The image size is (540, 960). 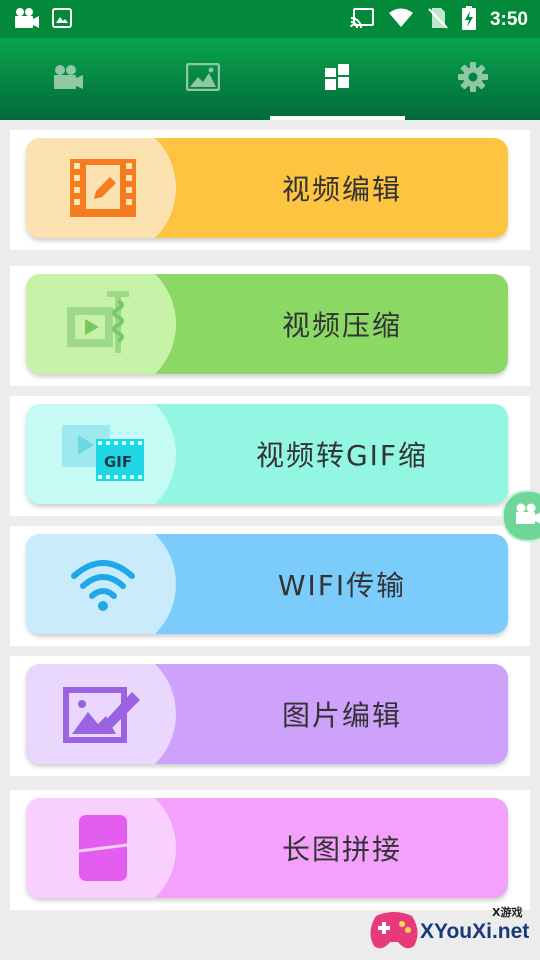 I want to click on video-edit-icon, so click(x=103, y=188).